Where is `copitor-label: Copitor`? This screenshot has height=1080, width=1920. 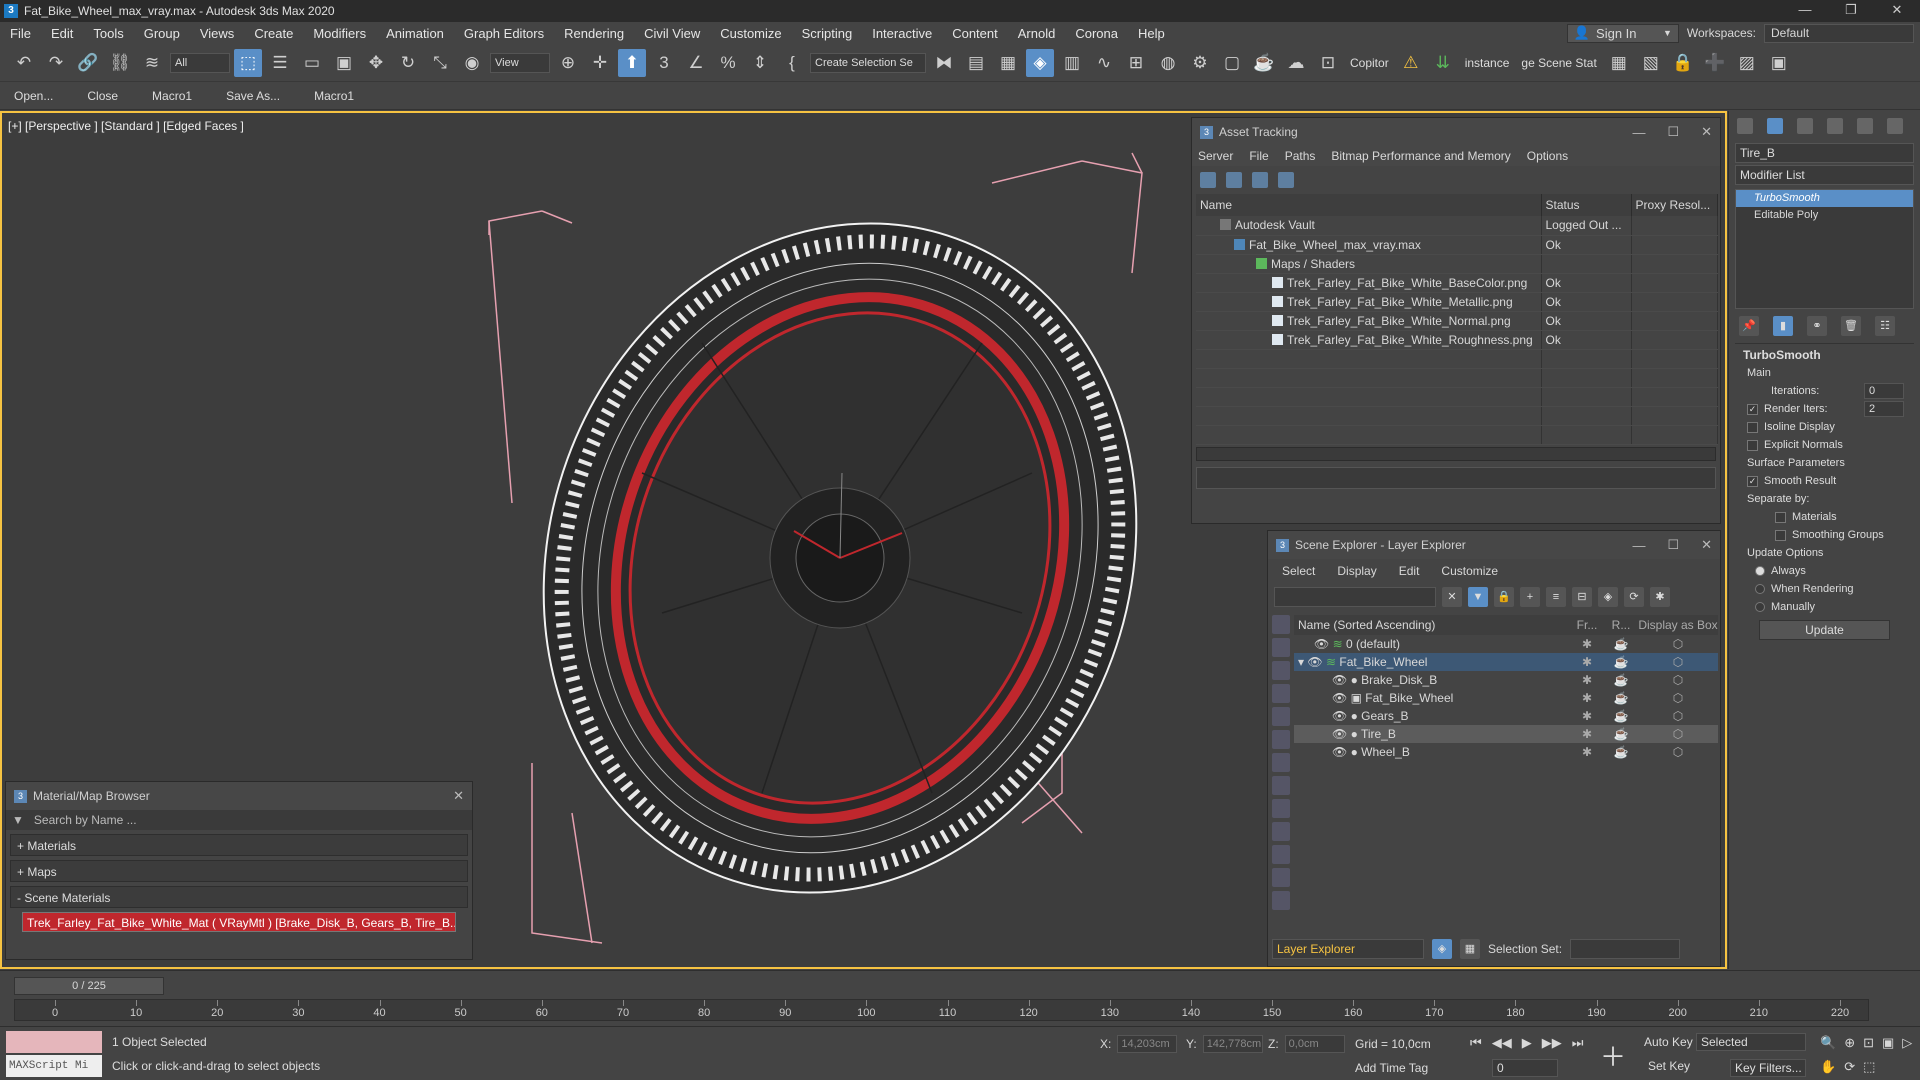 copitor-label: Copitor is located at coordinates (1369, 63).